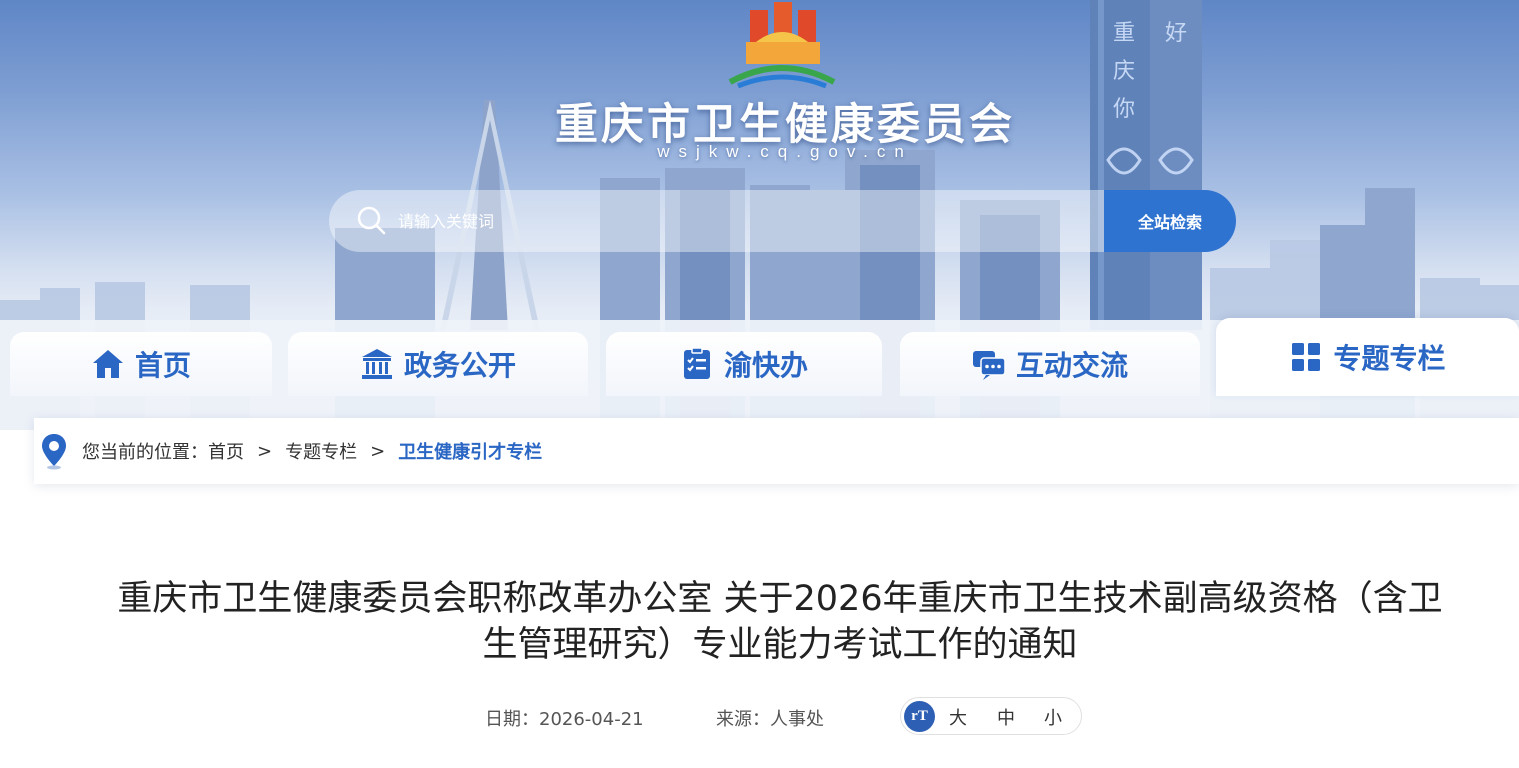 This screenshot has height=768, width=1519. I want to click on nav-tab-yukuaiban: 渝快办, so click(744, 364).